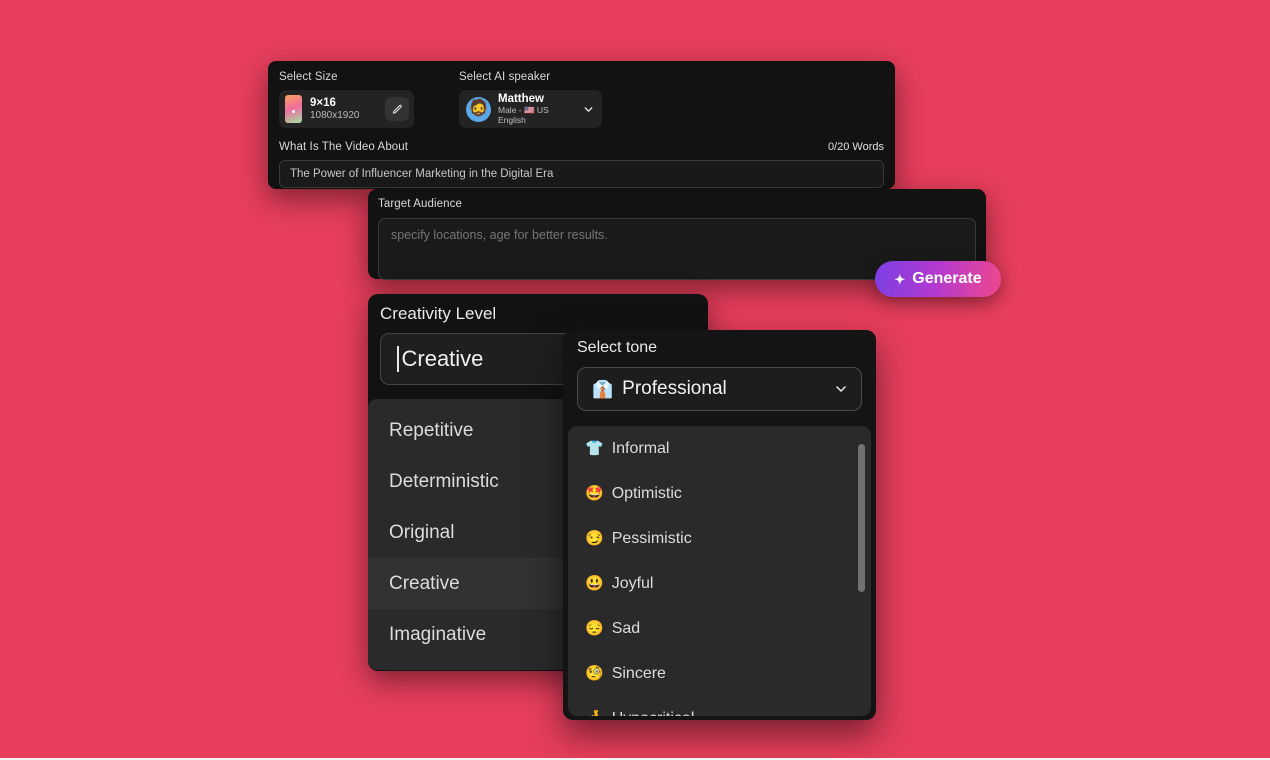  Describe the element at coordinates (505, 77) in the screenshot. I see `select-speaker-label: Select AI speaker` at that location.